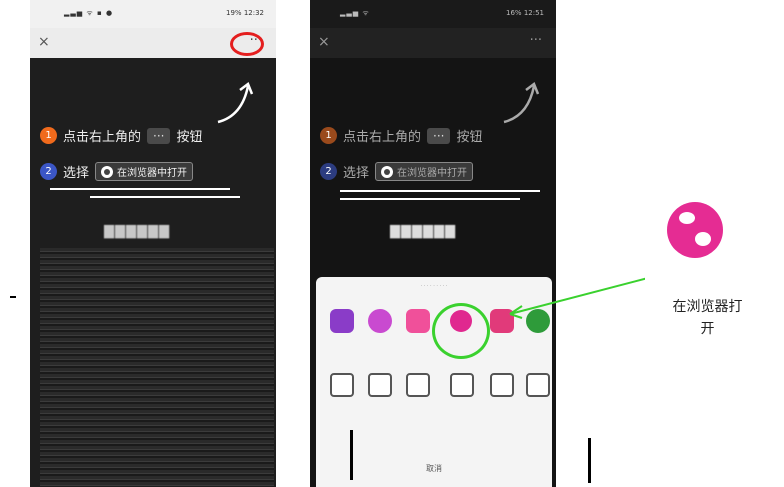 This screenshot has width=784, height=487. What do you see at coordinates (533, 13) in the screenshot?
I see `status-time: 12:51` at bounding box center [533, 13].